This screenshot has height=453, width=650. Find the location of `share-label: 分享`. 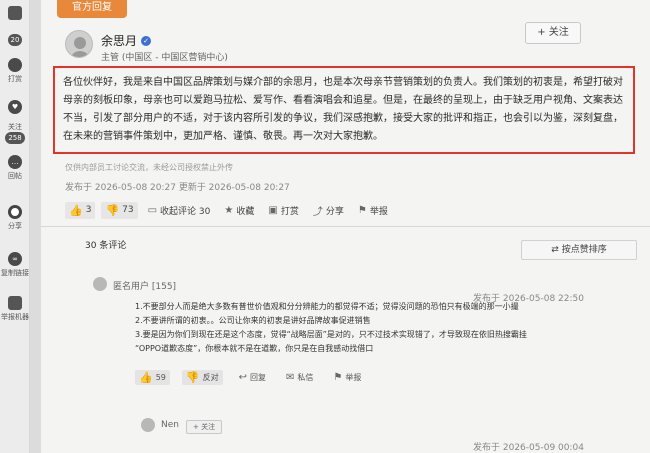

share-label: 分享 is located at coordinates (334, 211).